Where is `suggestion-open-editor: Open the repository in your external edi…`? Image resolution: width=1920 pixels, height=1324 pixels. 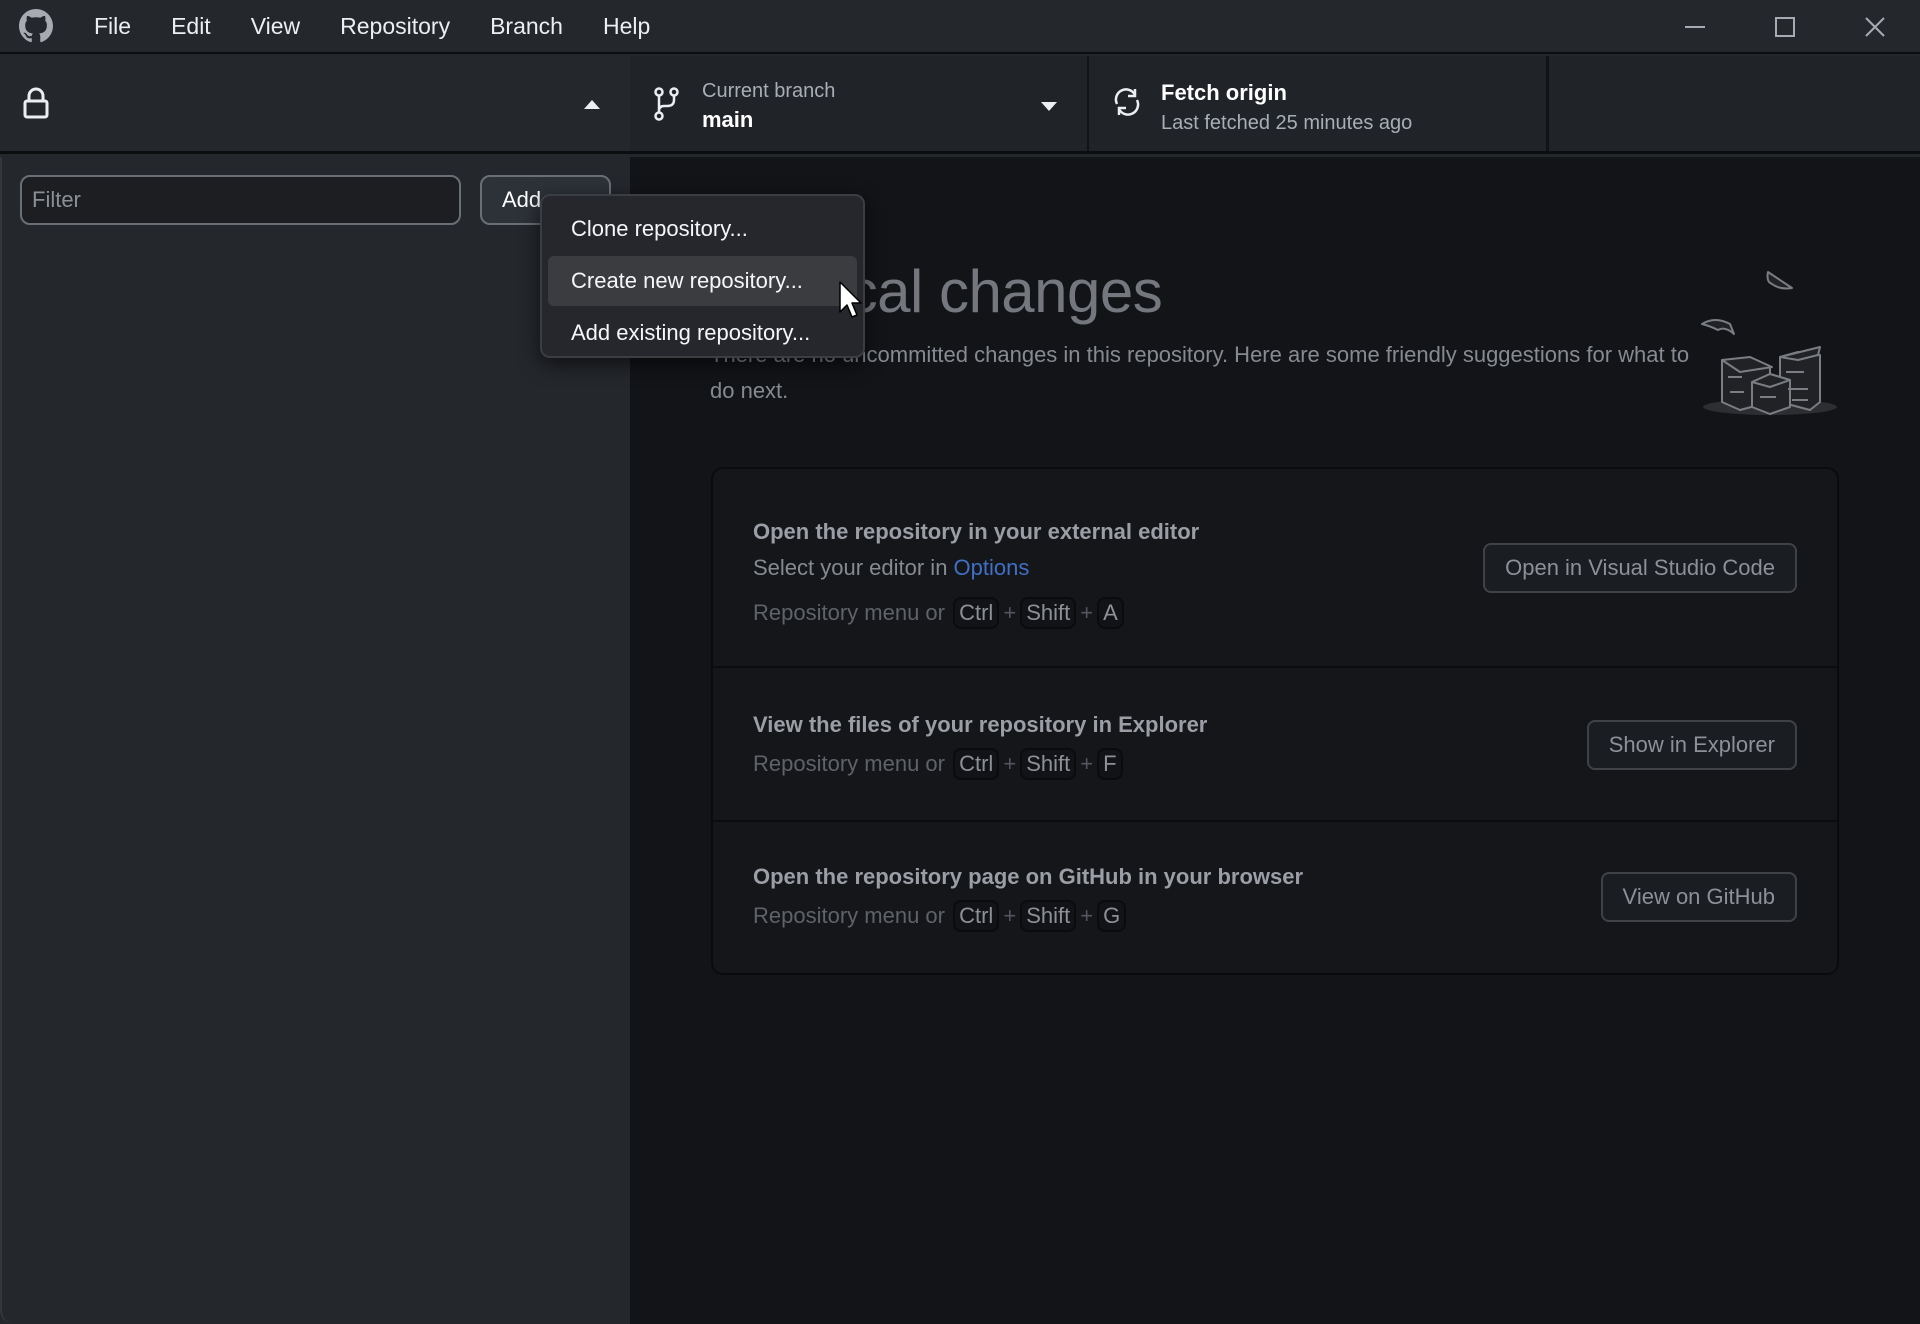
suggestion-open-editor: Open the repository in your external edi… is located at coordinates (1275, 568).